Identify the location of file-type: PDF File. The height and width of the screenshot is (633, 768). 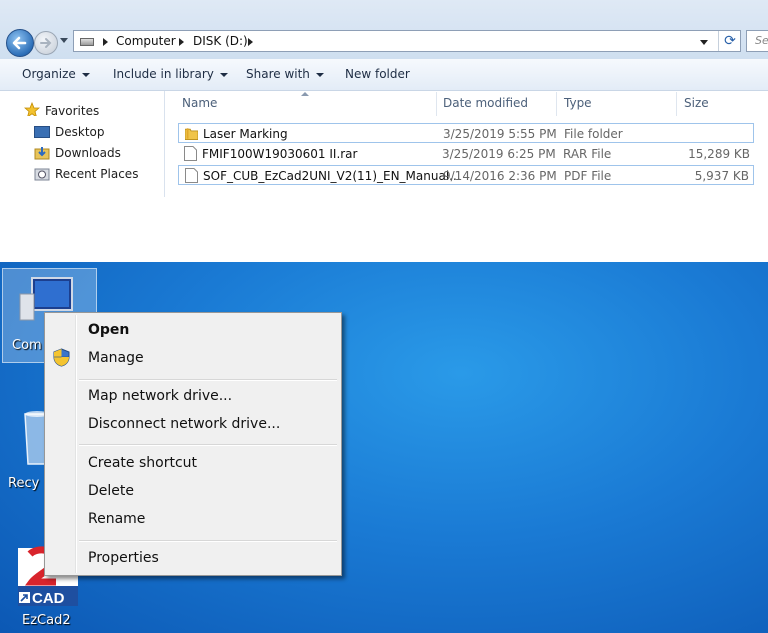
(588, 176).